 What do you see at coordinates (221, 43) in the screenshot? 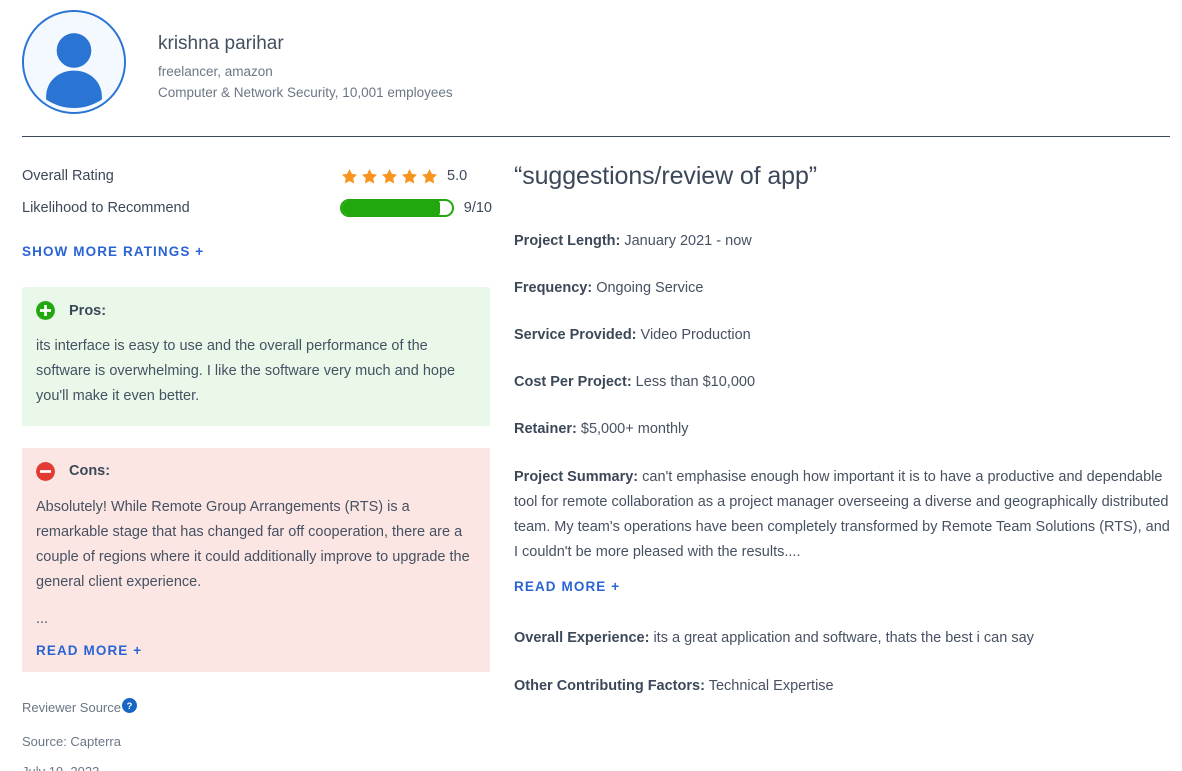
I see `reviewer-name: krishna parihar` at bounding box center [221, 43].